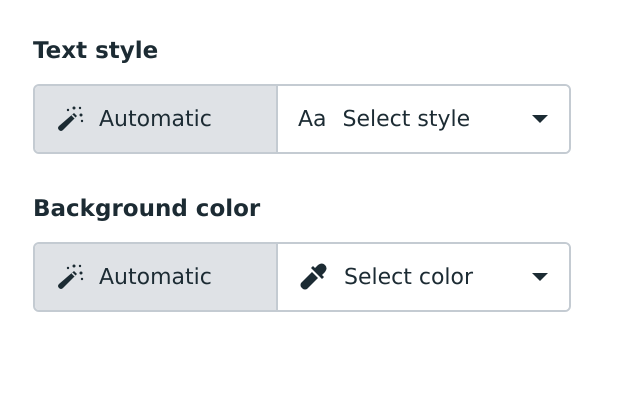 The image size is (628, 408). What do you see at coordinates (147, 209) in the screenshot?
I see `section-title: Background color` at bounding box center [147, 209].